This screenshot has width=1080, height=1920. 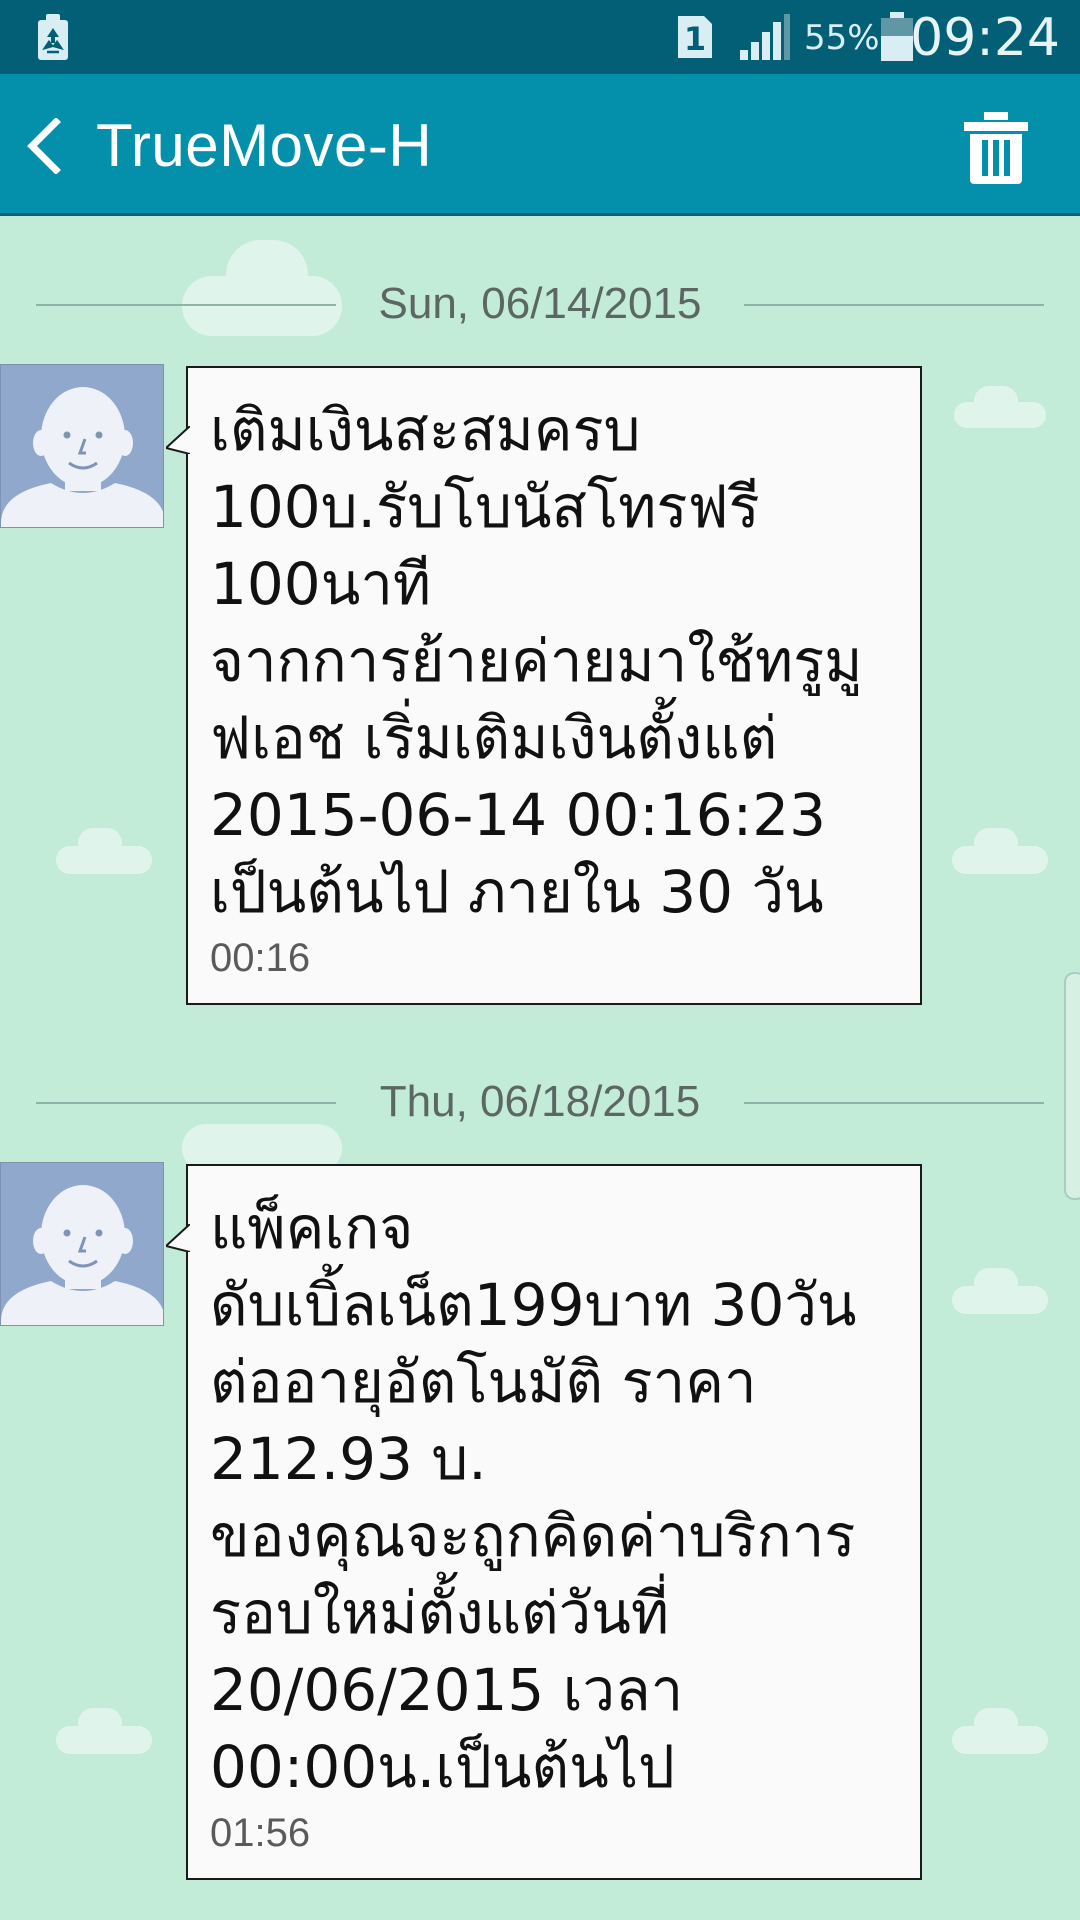 I want to click on status-clock: 09:24, so click(x=985, y=38).